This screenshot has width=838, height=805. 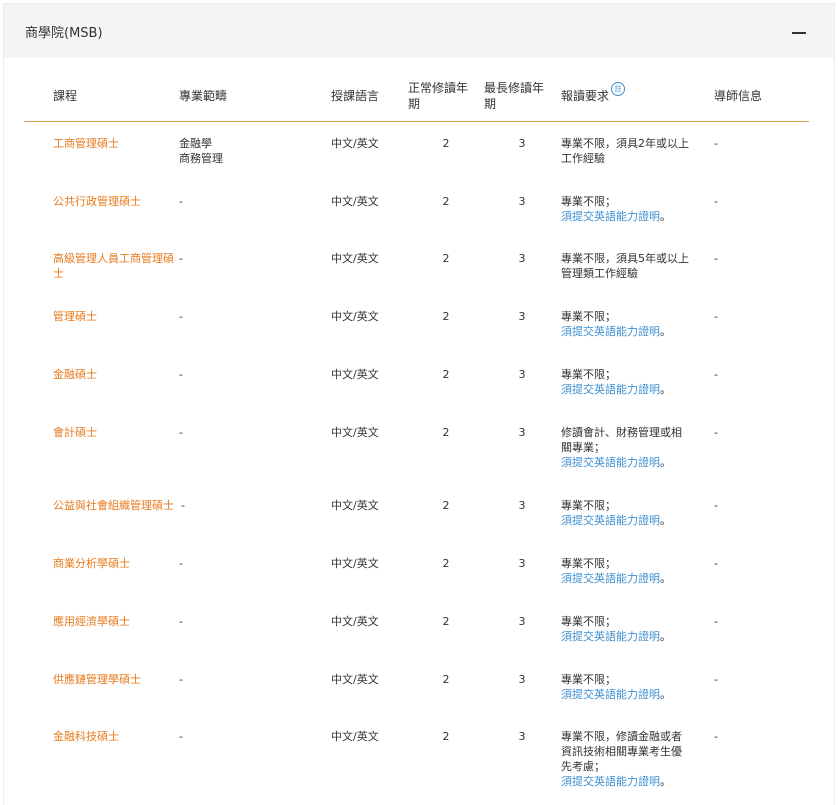 I want to click on requirement-line: 管理類工作經驗, so click(x=599, y=273).